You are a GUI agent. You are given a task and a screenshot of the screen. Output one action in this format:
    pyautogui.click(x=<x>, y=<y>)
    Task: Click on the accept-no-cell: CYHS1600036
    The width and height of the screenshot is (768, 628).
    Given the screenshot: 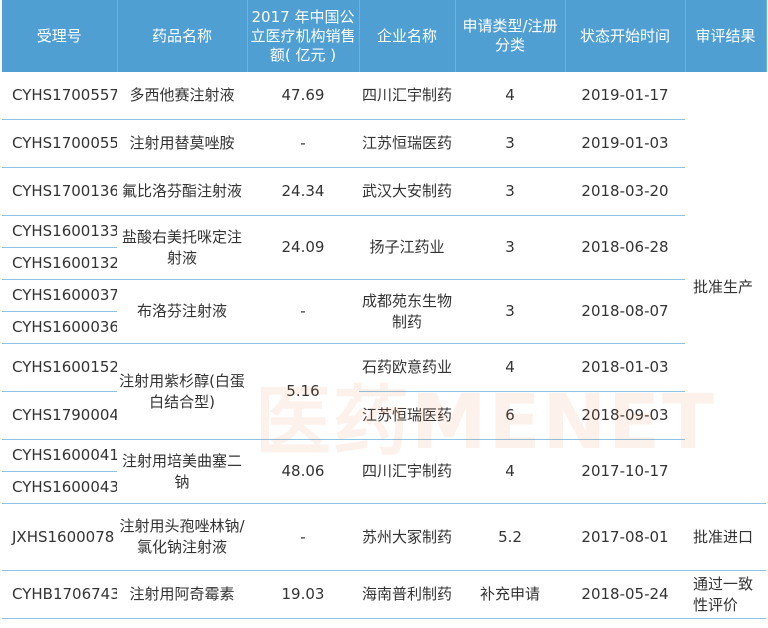 What is the action you would take?
    pyautogui.click(x=59, y=327)
    